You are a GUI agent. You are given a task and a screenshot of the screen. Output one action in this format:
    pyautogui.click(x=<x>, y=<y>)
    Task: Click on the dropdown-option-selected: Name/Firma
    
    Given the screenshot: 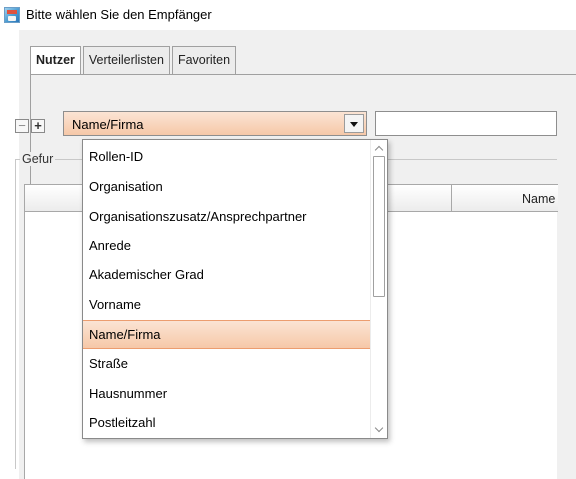 What is the action you would take?
    pyautogui.click(x=227, y=334)
    